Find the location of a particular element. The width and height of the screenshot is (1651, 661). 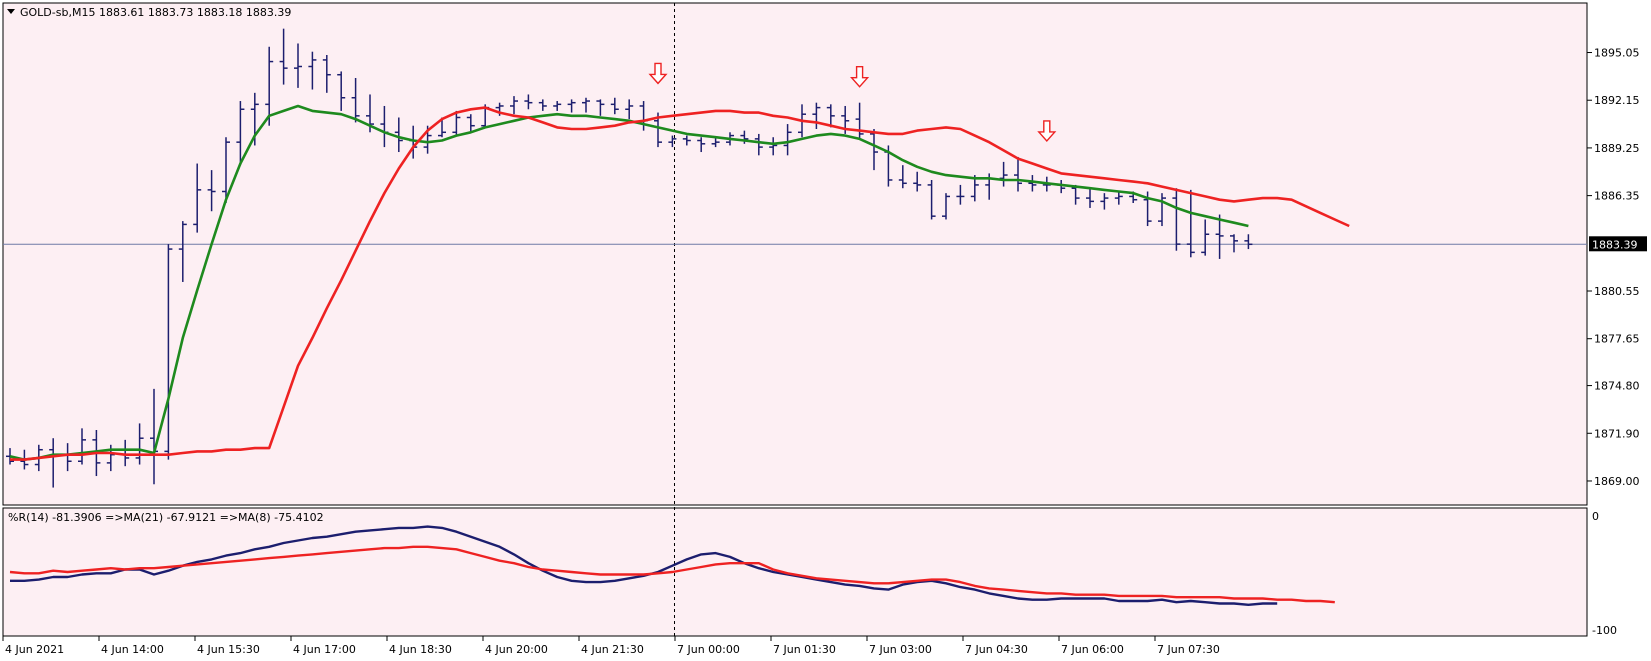

current-price-label: 1883.39 is located at coordinates (1615, 244).